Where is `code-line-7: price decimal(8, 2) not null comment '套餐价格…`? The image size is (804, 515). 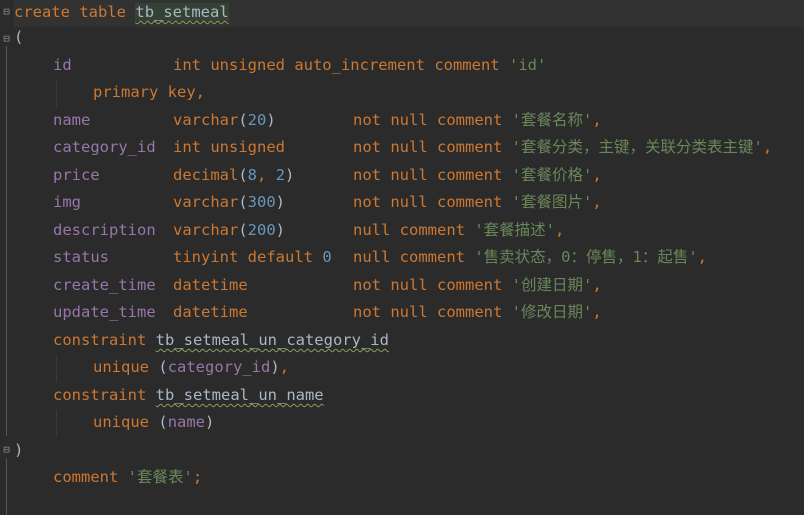 code-line-7: price decimal(8, 2) not null comment '套餐价格… is located at coordinates (327, 176).